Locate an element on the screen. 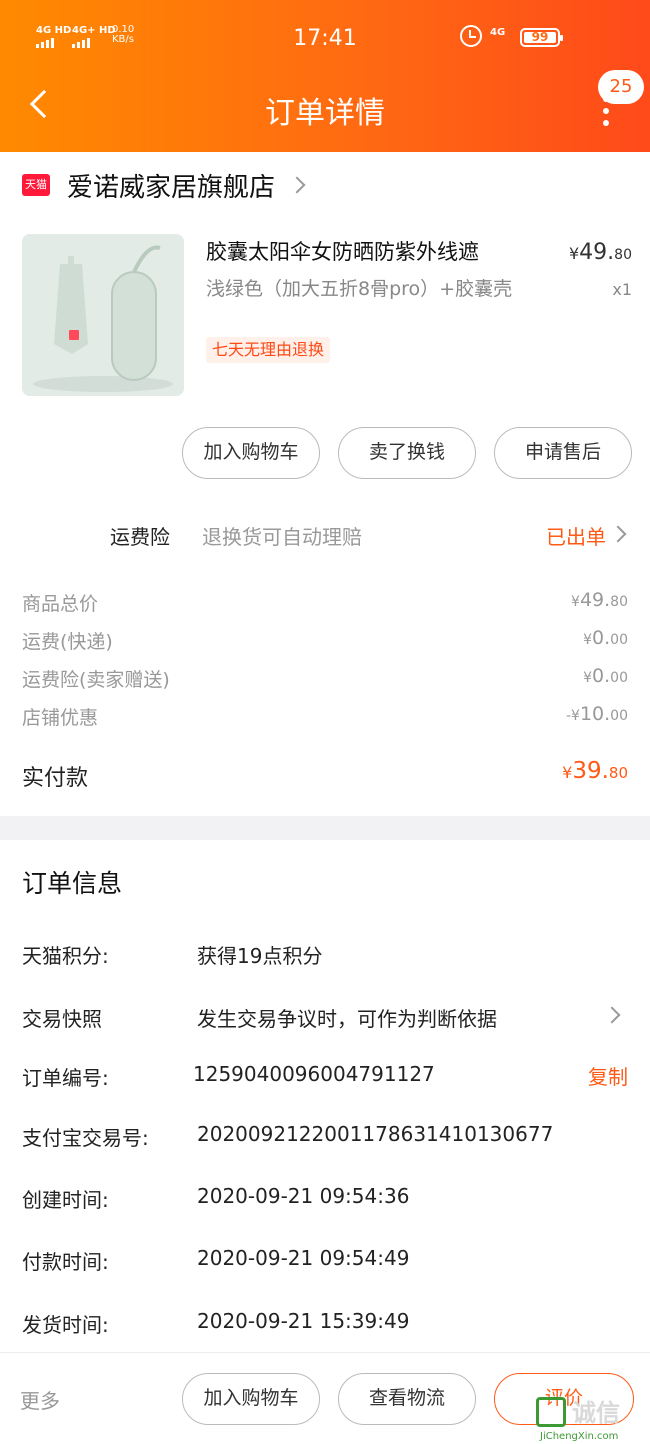 The image size is (650, 1444). info-label-order-id: 订单编号: is located at coordinates (65, 1078).